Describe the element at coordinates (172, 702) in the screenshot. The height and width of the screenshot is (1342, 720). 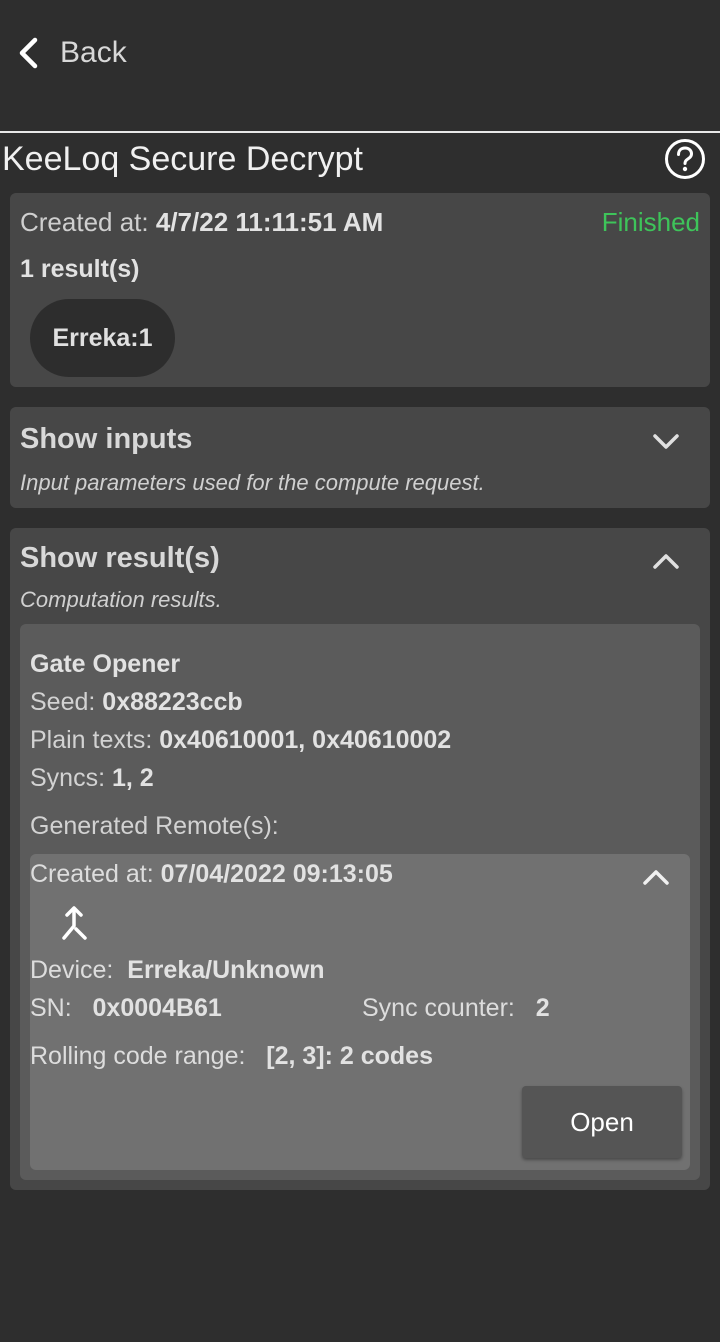
I see `seed-value: 0x88223ccb` at that location.